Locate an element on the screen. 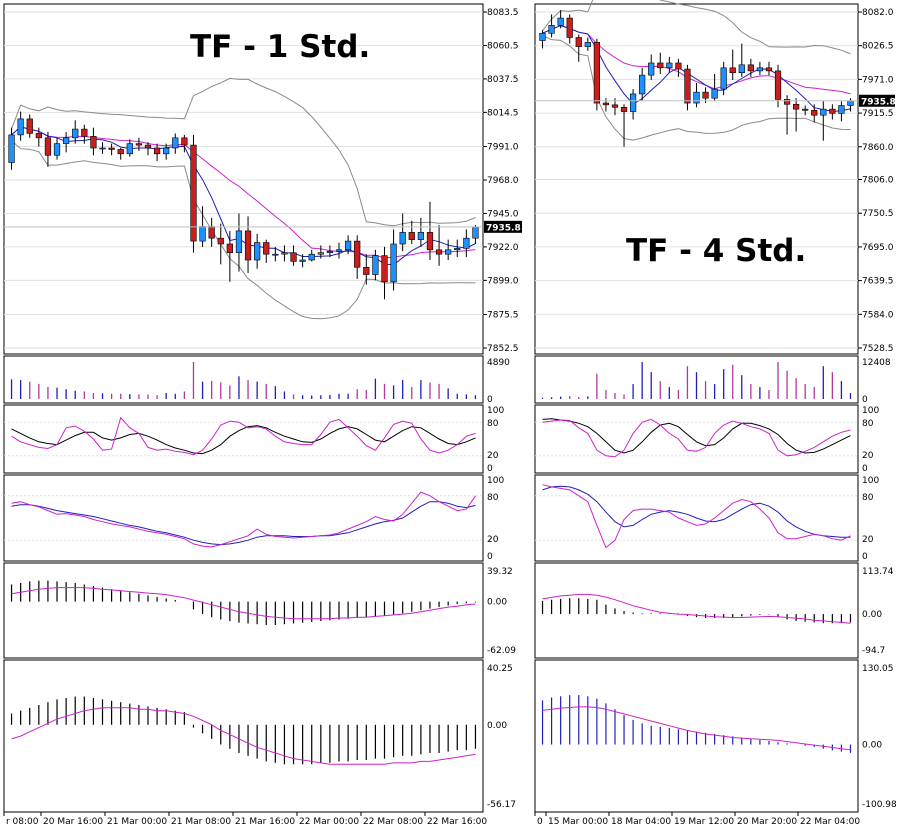  p1-stochastic-fast-level-label: 80 is located at coordinates (868, 424).